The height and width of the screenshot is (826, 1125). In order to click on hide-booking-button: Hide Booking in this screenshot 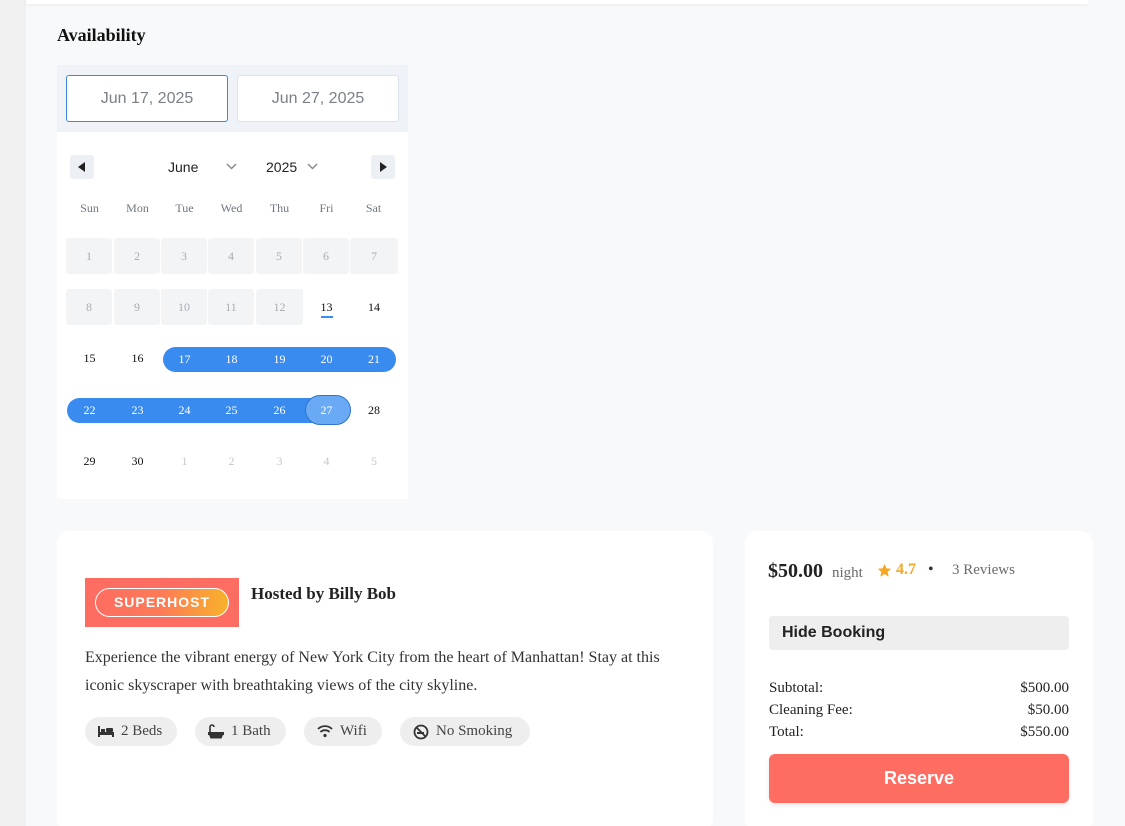, I will do `click(919, 633)`.